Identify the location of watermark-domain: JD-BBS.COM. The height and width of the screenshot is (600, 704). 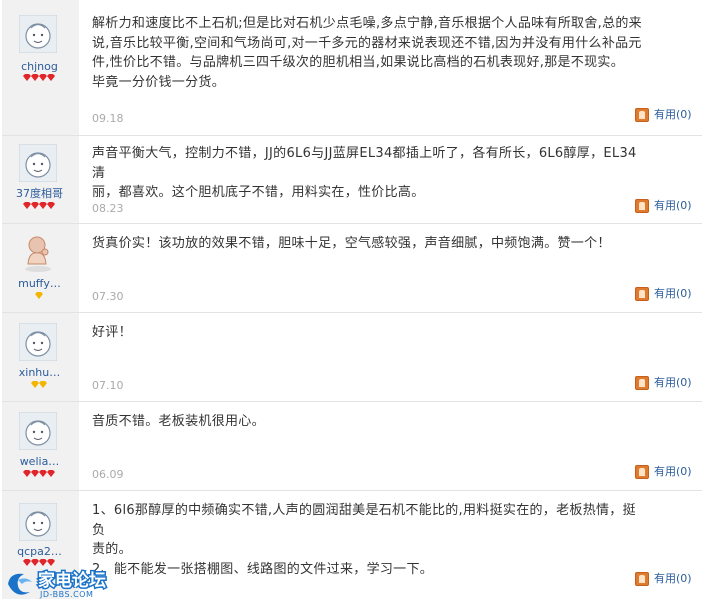
(66, 594).